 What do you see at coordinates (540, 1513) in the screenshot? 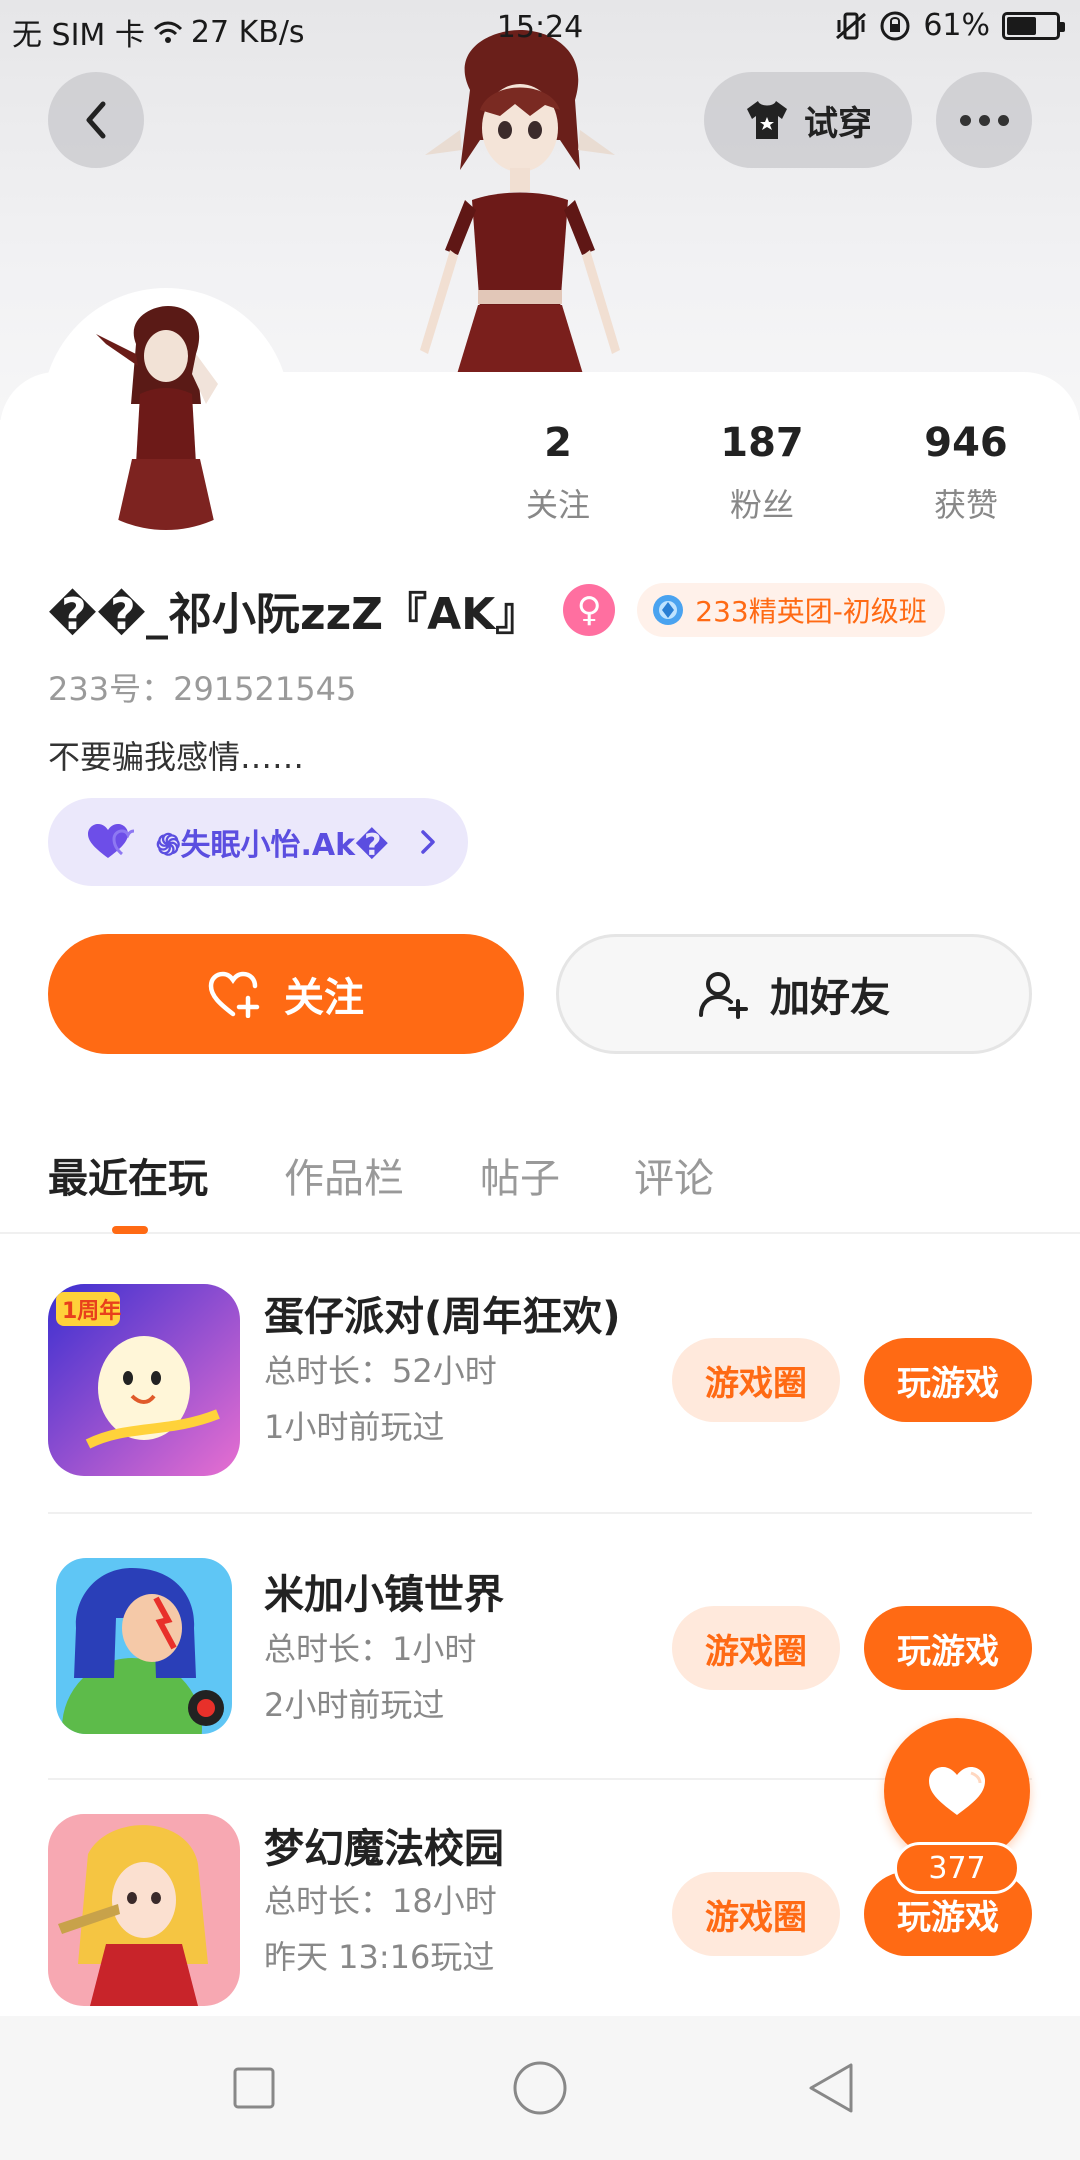
I see `divider` at bounding box center [540, 1513].